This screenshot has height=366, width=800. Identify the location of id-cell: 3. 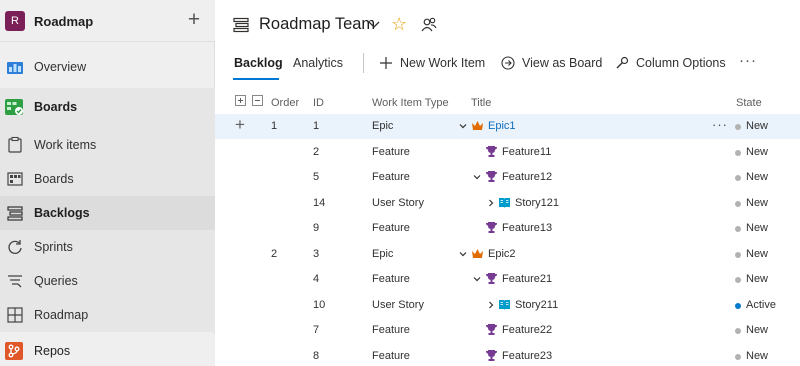
(316, 254).